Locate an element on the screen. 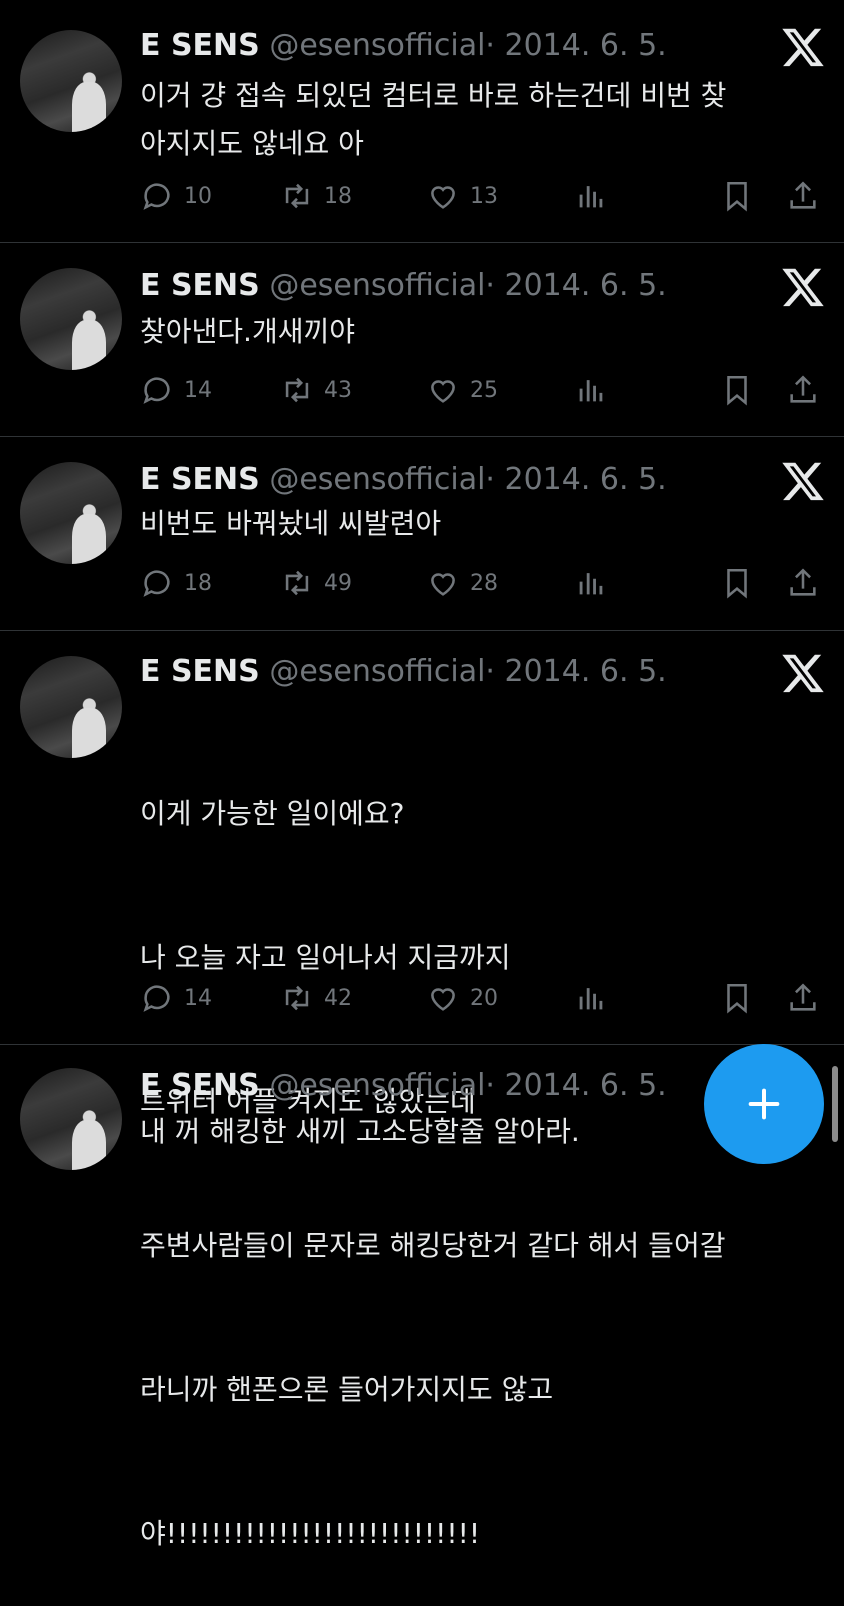 The height and width of the screenshot is (1606, 844). retweet-count: 42 is located at coordinates (338, 998).